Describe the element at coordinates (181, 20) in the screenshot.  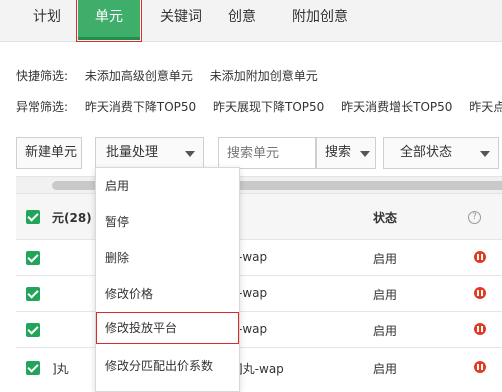
I see `tab-keyword: 关键词` at that location.